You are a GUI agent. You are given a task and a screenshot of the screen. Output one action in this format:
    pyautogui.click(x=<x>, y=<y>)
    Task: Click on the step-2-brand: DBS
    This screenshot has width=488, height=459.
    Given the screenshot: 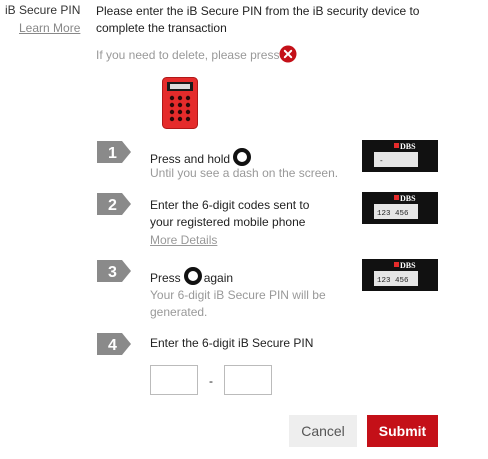 What is the action you would take?
    pyautogui.click(x=408, y=198)
    